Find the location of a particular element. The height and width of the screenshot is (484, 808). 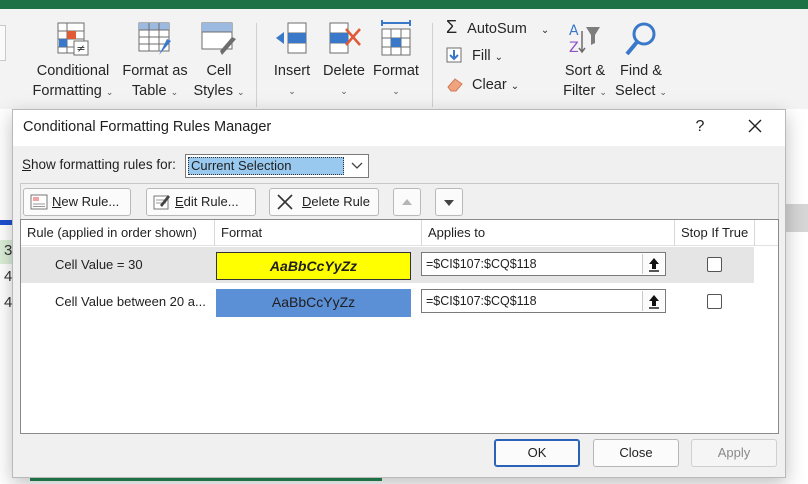

sigma-icon: Σ is located at coordinates (452, 27).